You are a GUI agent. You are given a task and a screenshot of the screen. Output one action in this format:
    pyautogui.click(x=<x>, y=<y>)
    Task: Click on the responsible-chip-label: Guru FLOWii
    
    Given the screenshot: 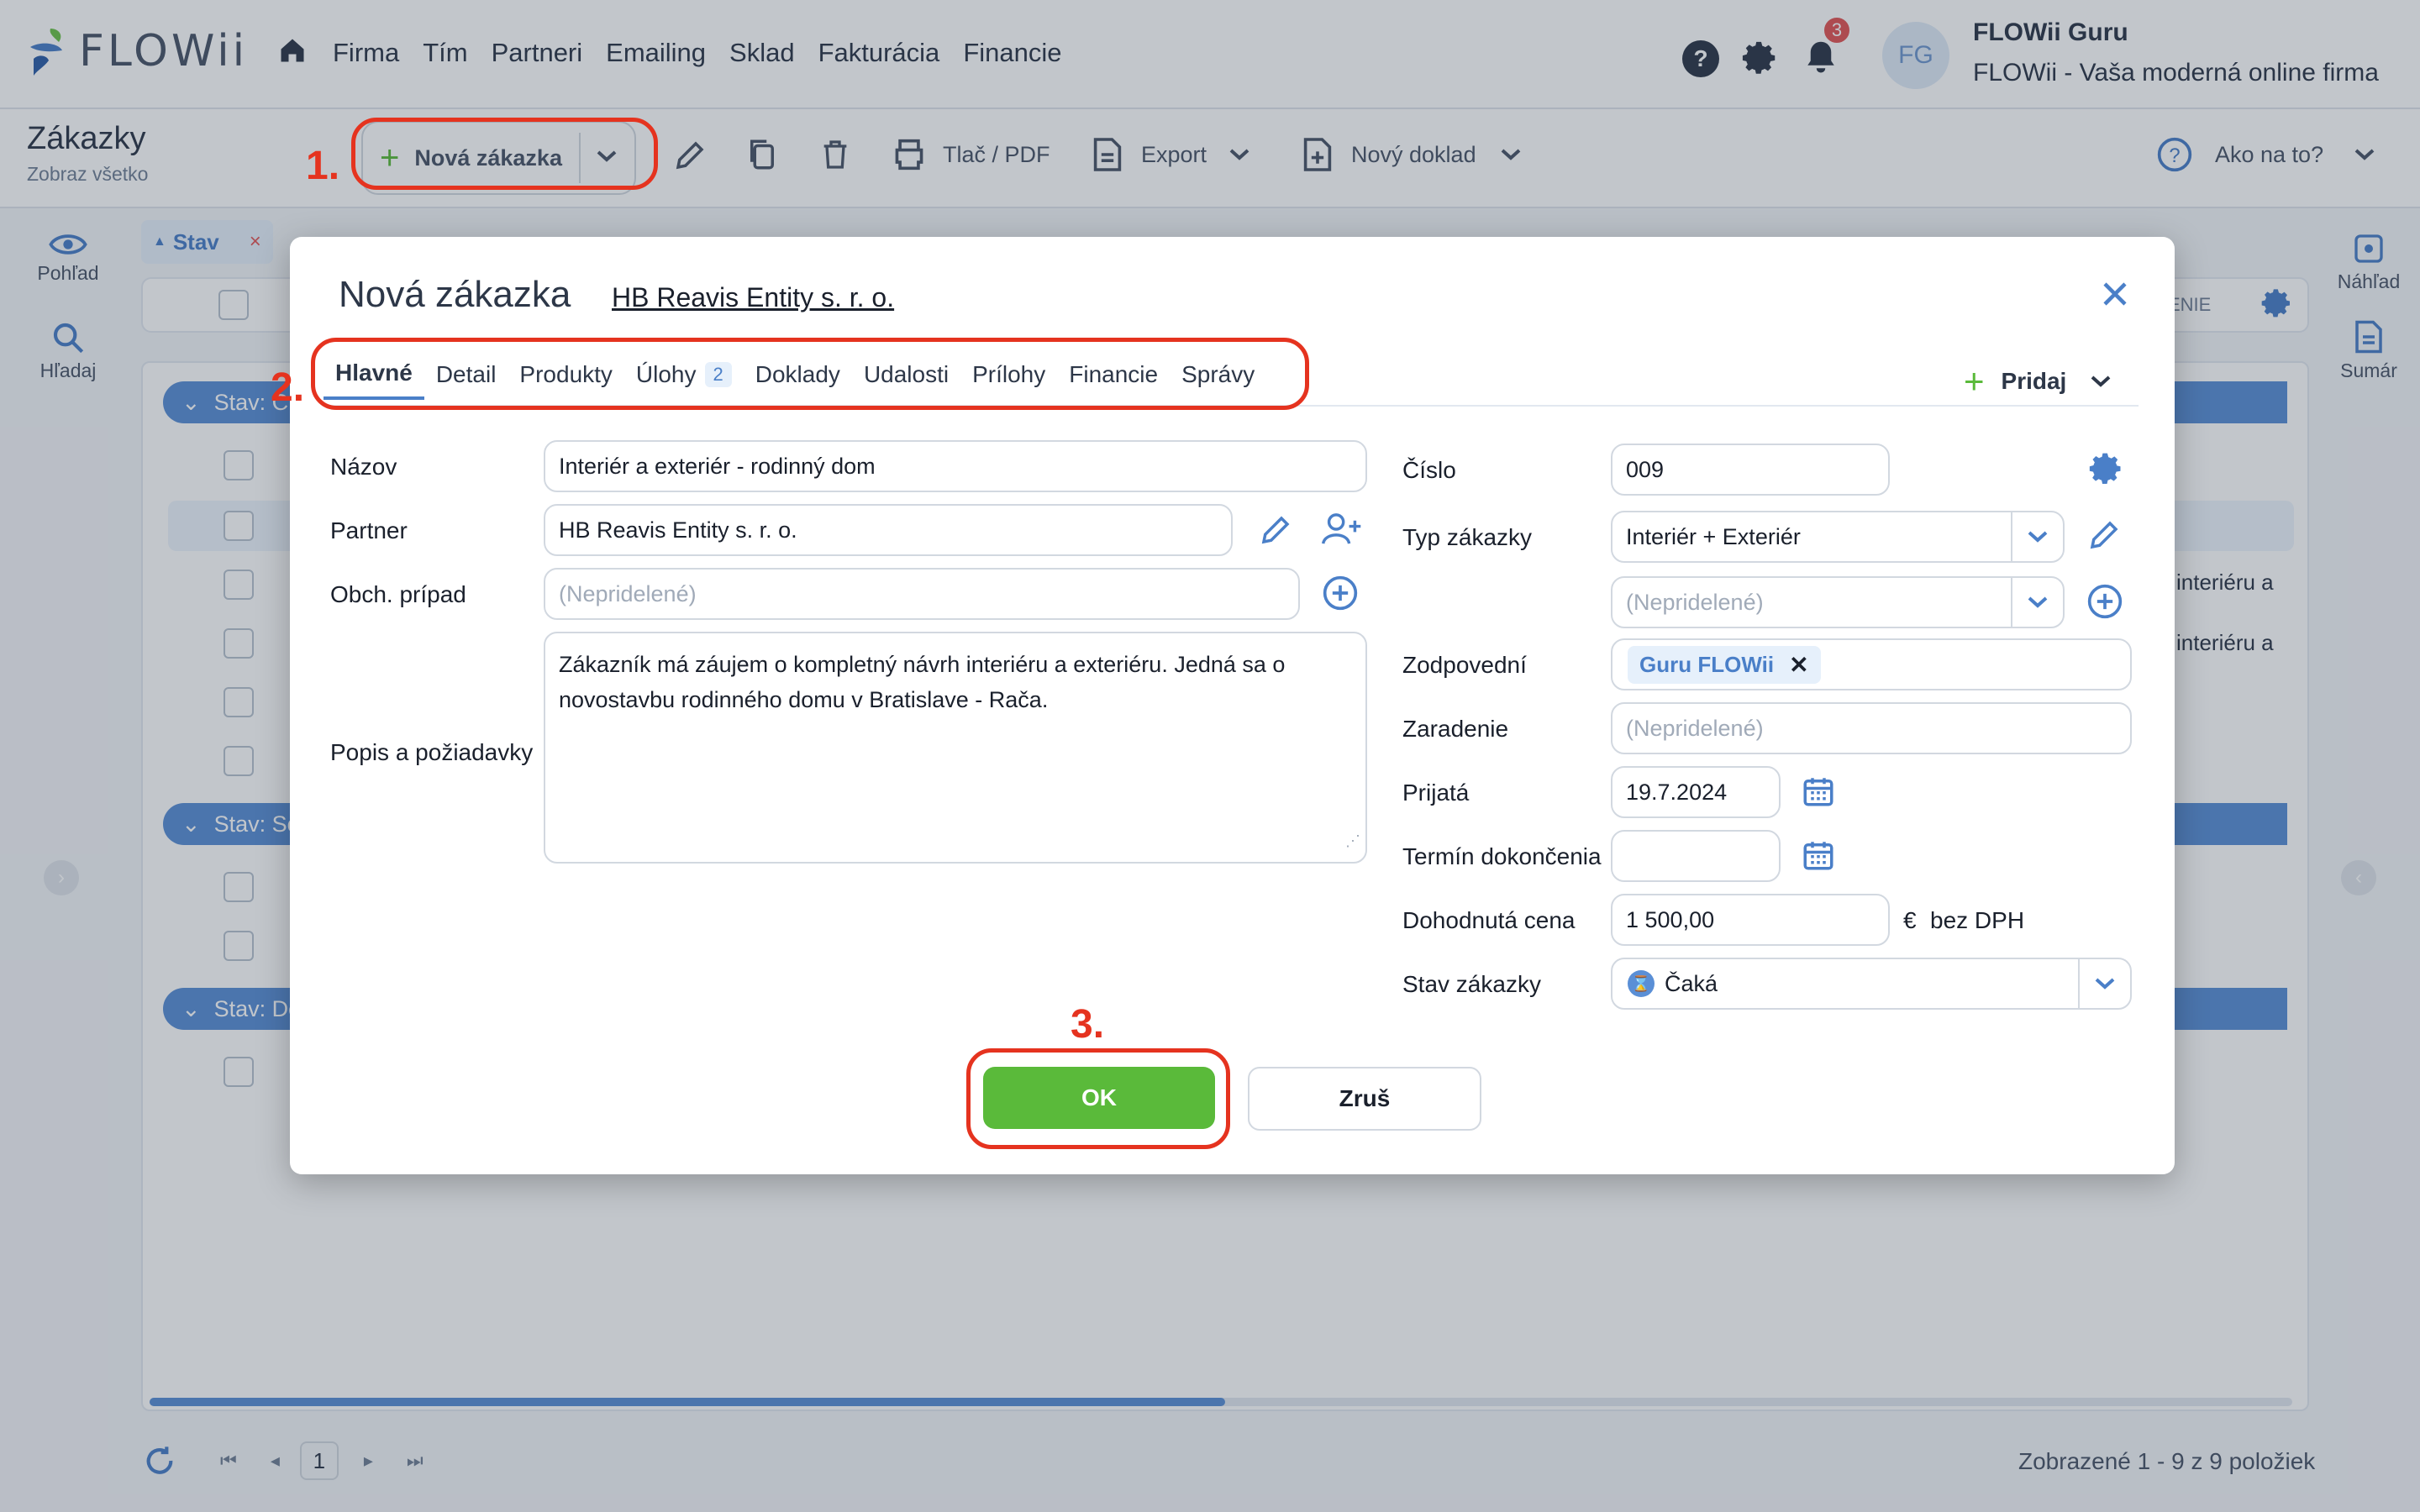 What is the action you would take?
    pyautogui.click(x=1707, y=664)
    